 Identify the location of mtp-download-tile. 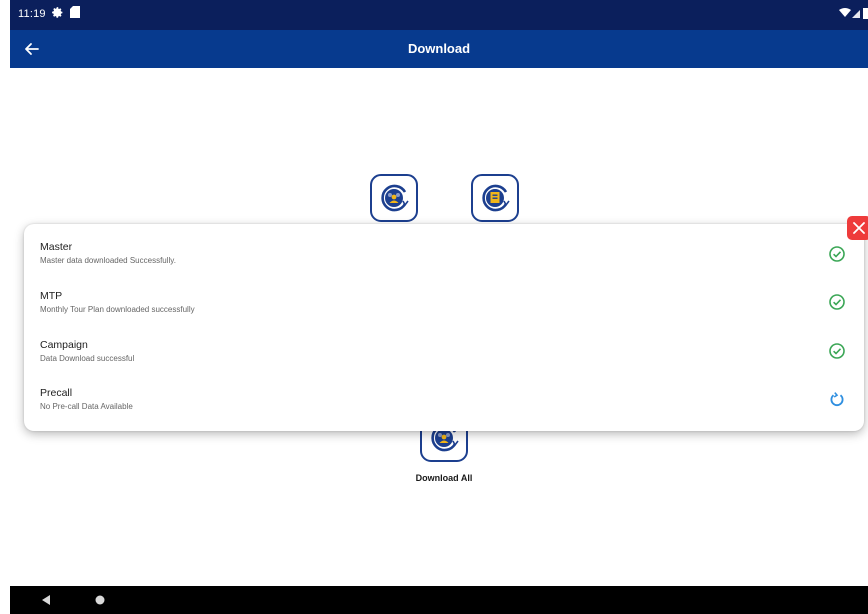
(495, 198).